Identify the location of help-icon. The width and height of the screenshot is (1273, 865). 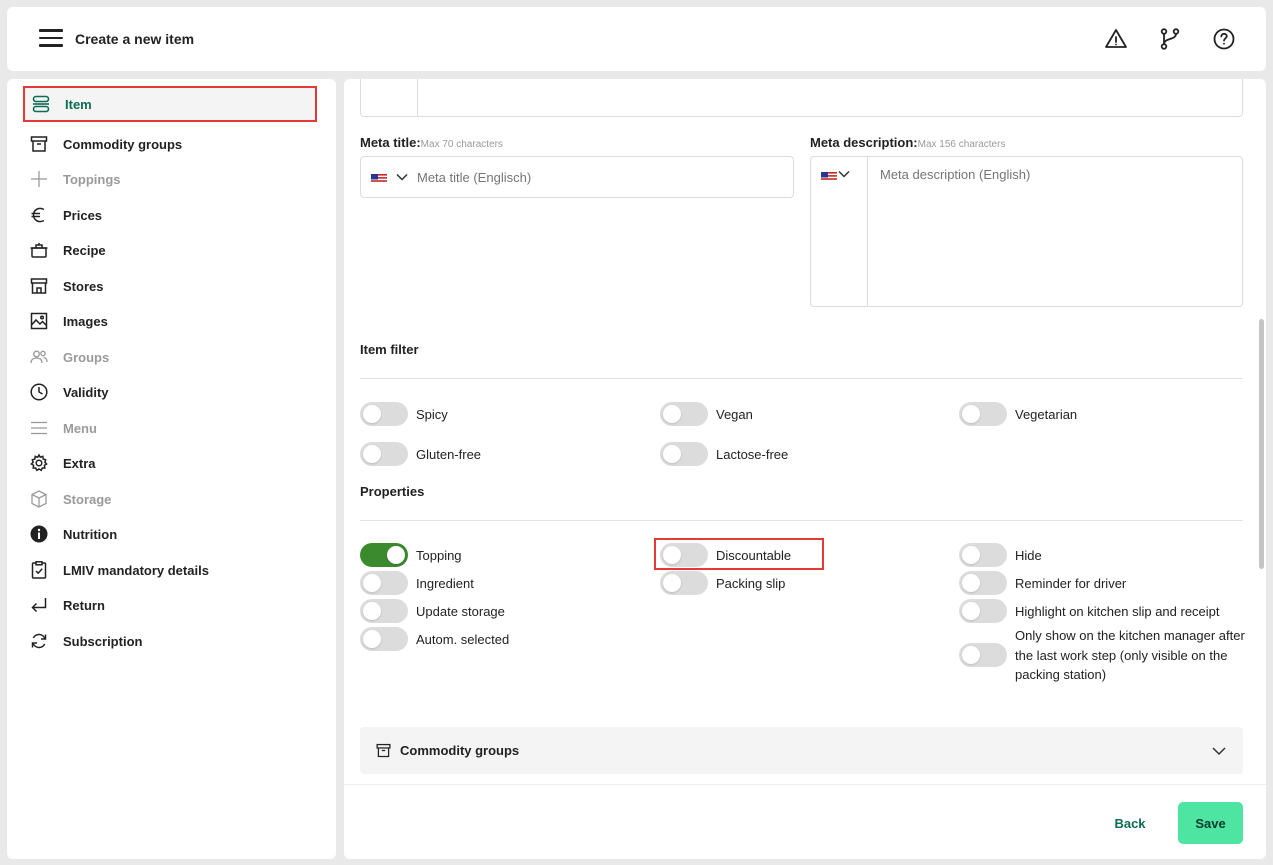
(1224, 39).